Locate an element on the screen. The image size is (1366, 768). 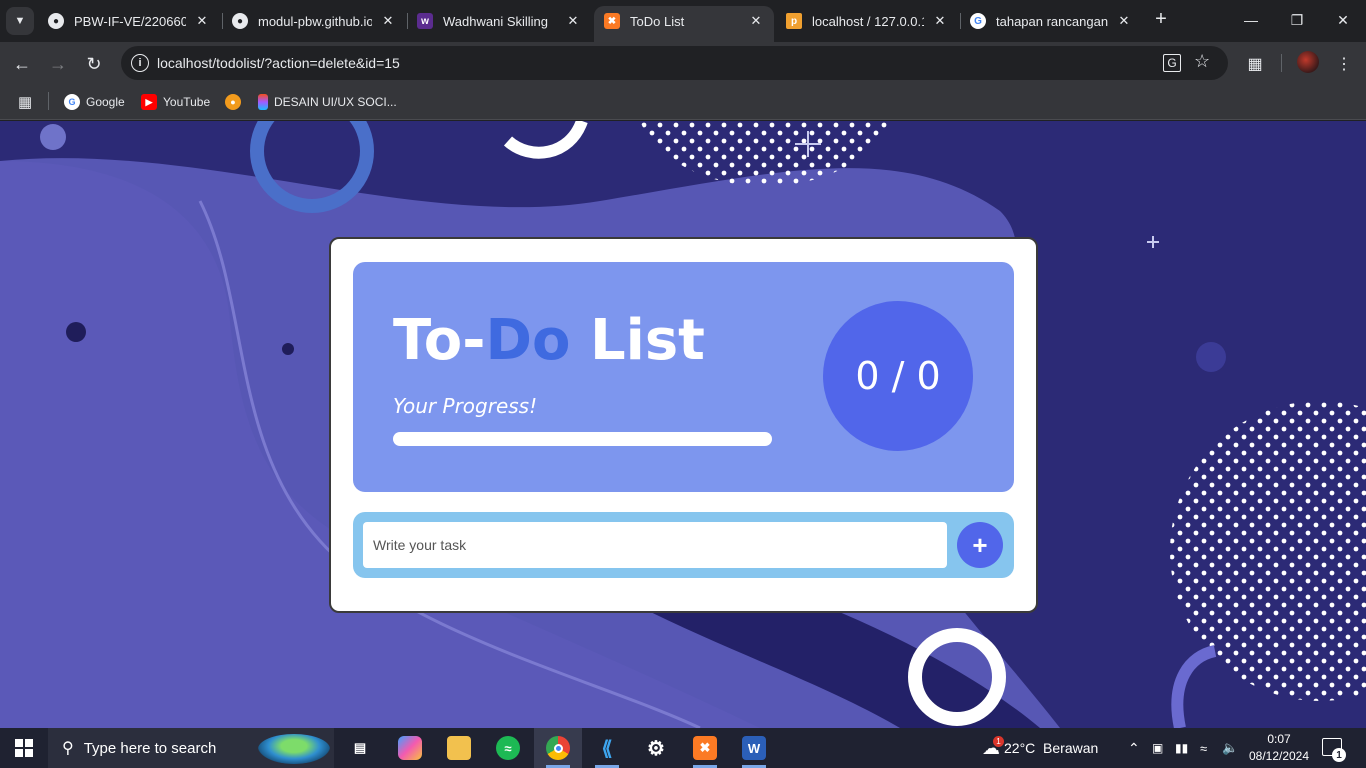
word-button: W is located at coordinates (754, 748).